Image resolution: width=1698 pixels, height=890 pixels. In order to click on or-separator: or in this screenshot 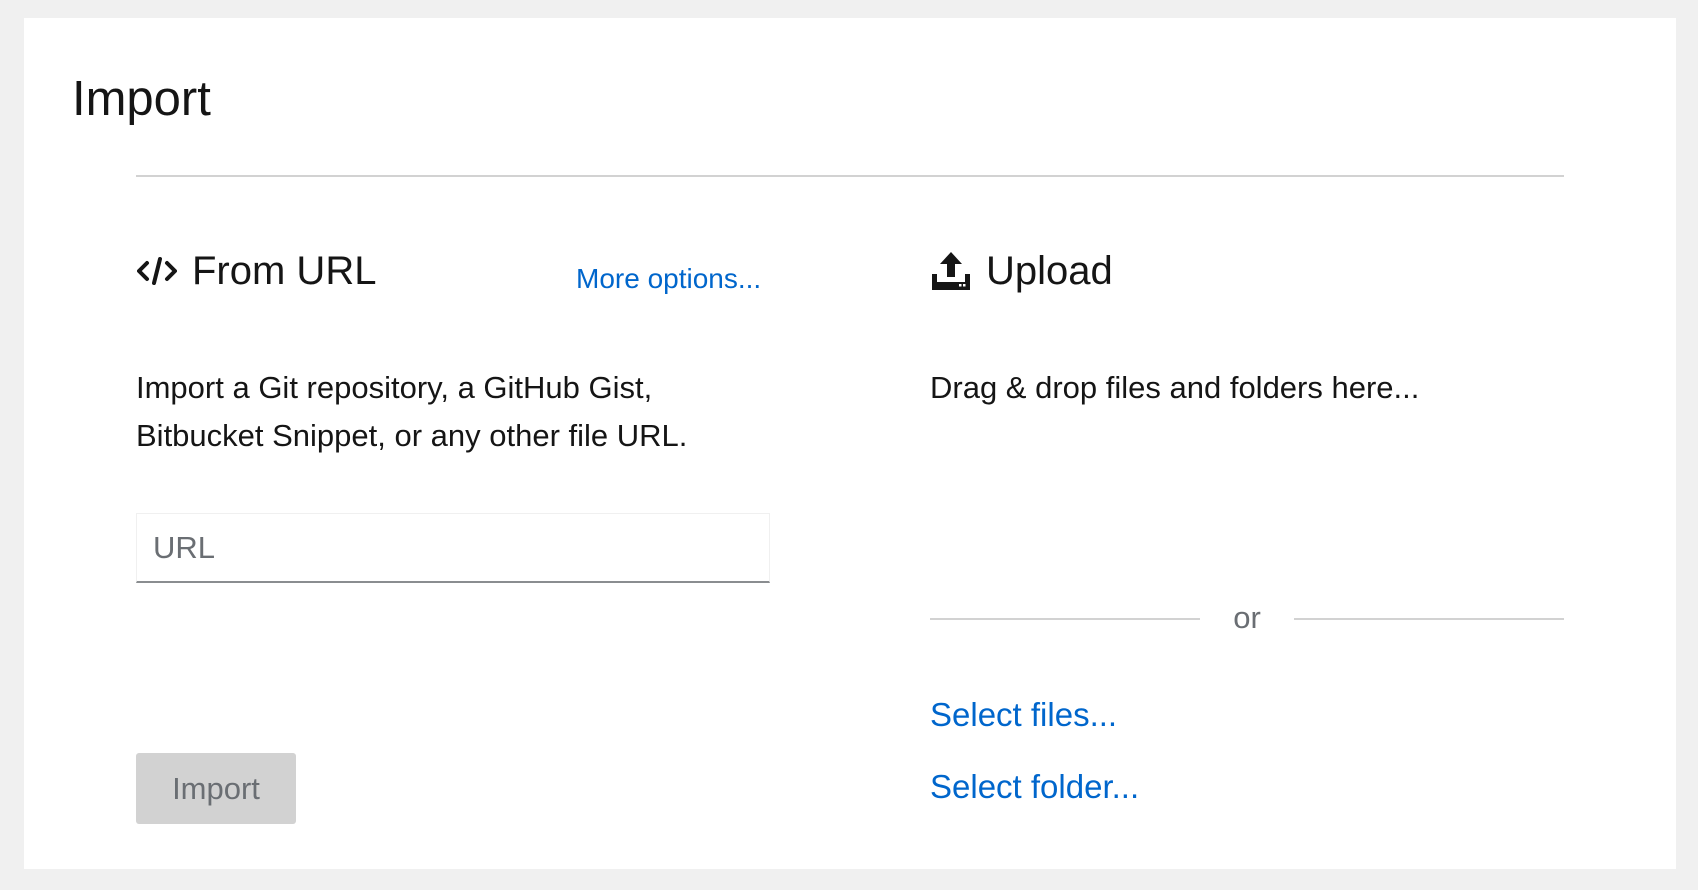, I will do `click(1247, 618)`.